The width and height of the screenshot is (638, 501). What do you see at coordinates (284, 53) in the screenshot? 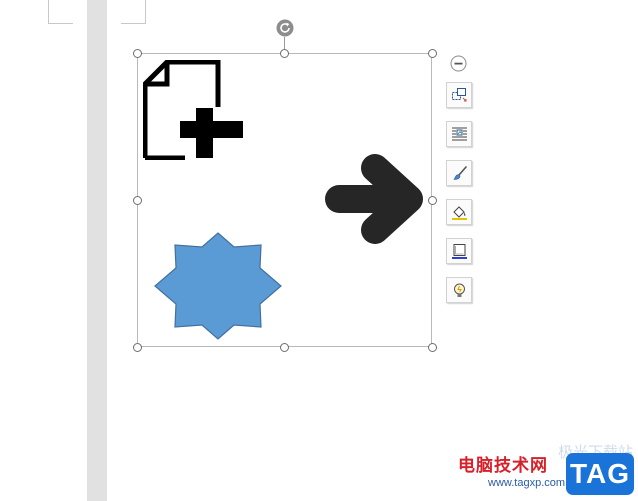
I see `resize-handle-top` at bounding box center [284, 53].